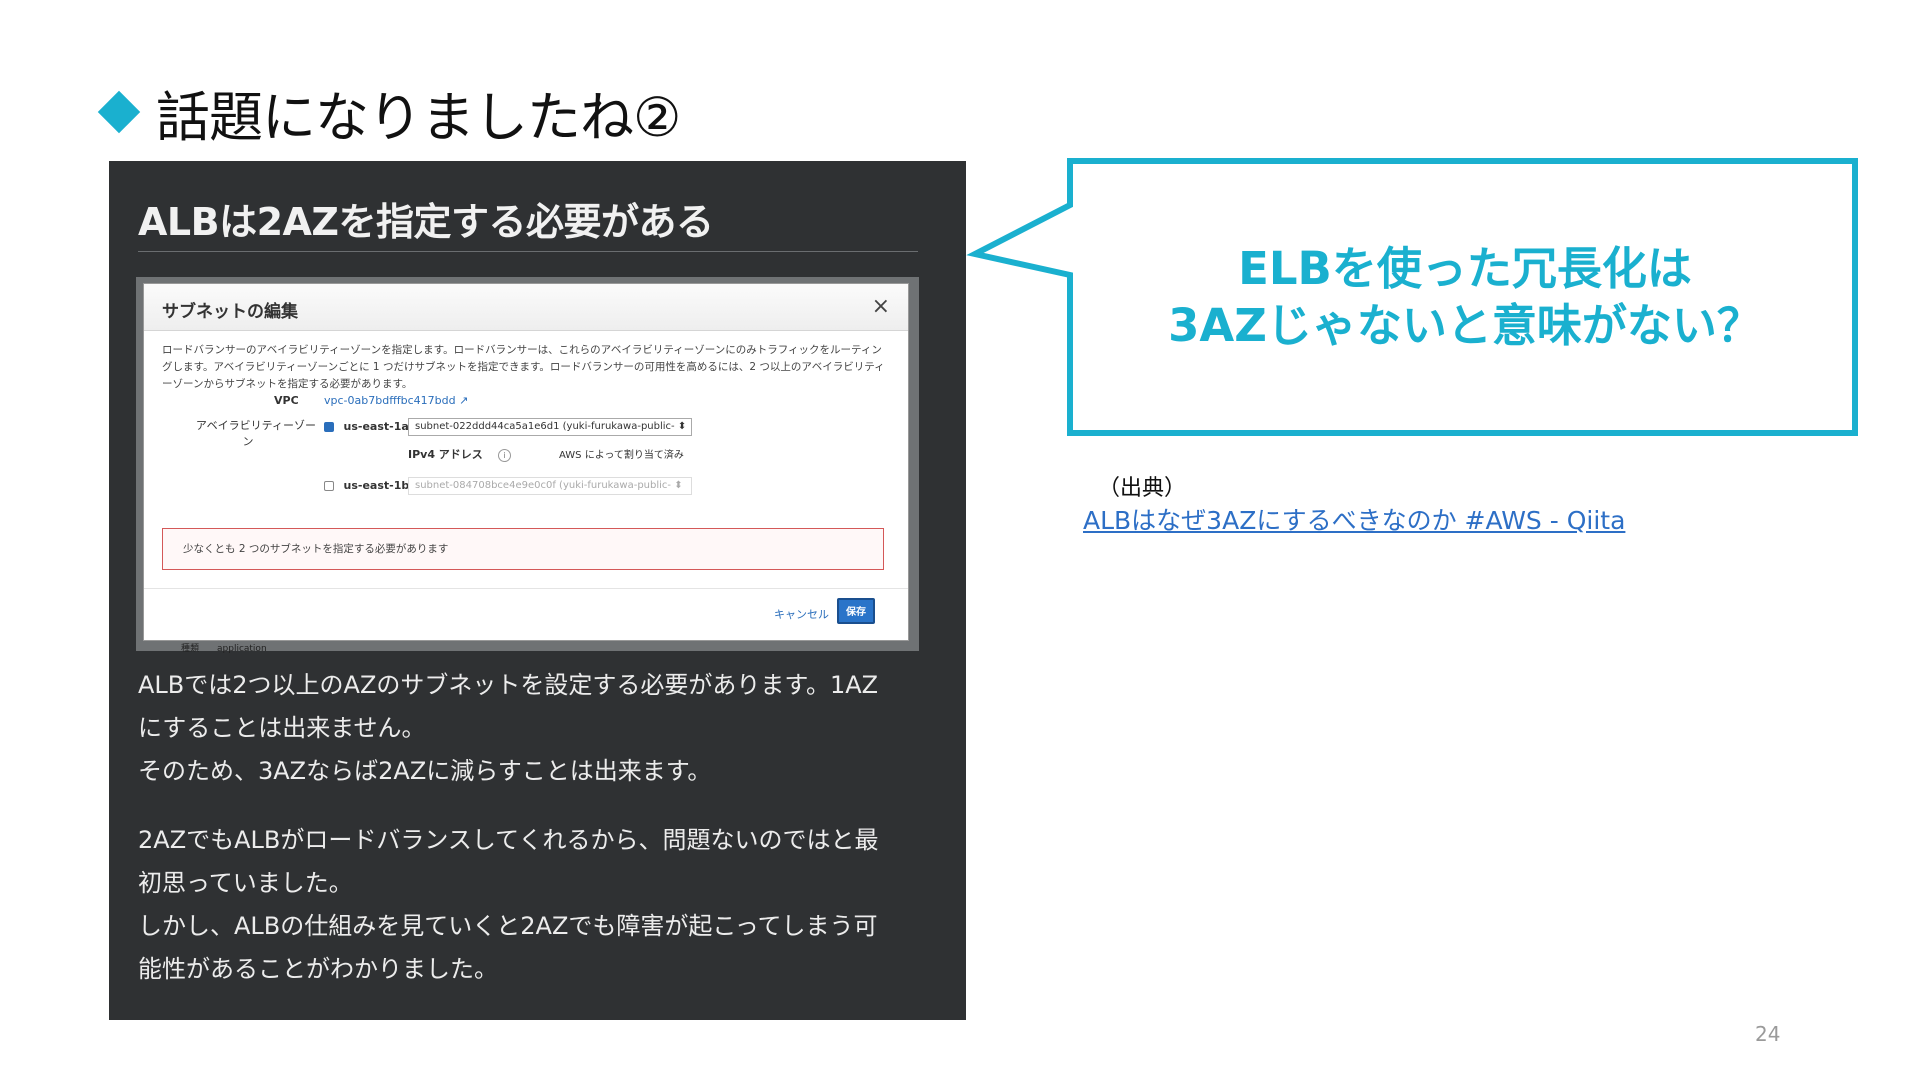 The height and width of the screenshot is (1080, 1920). What do you see at coordinates (119, 112) in the screenshot?
I see `diamond-bullet-icon` at bounding box center [119, 112].